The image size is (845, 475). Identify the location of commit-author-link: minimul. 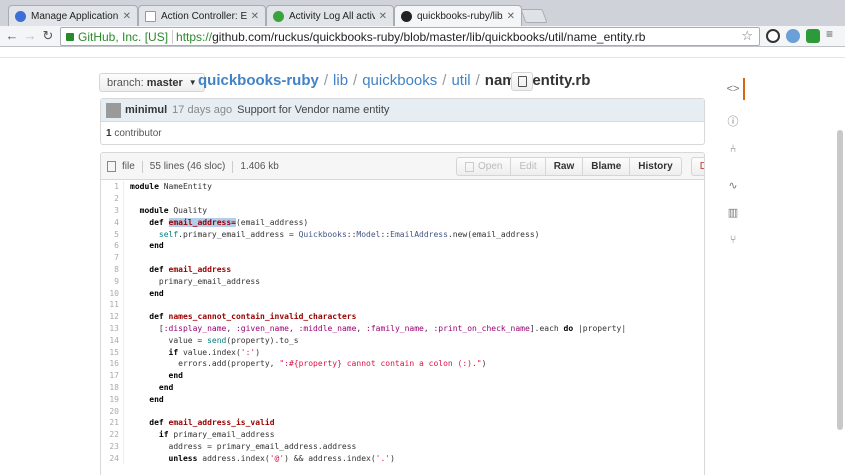
(146, 110).